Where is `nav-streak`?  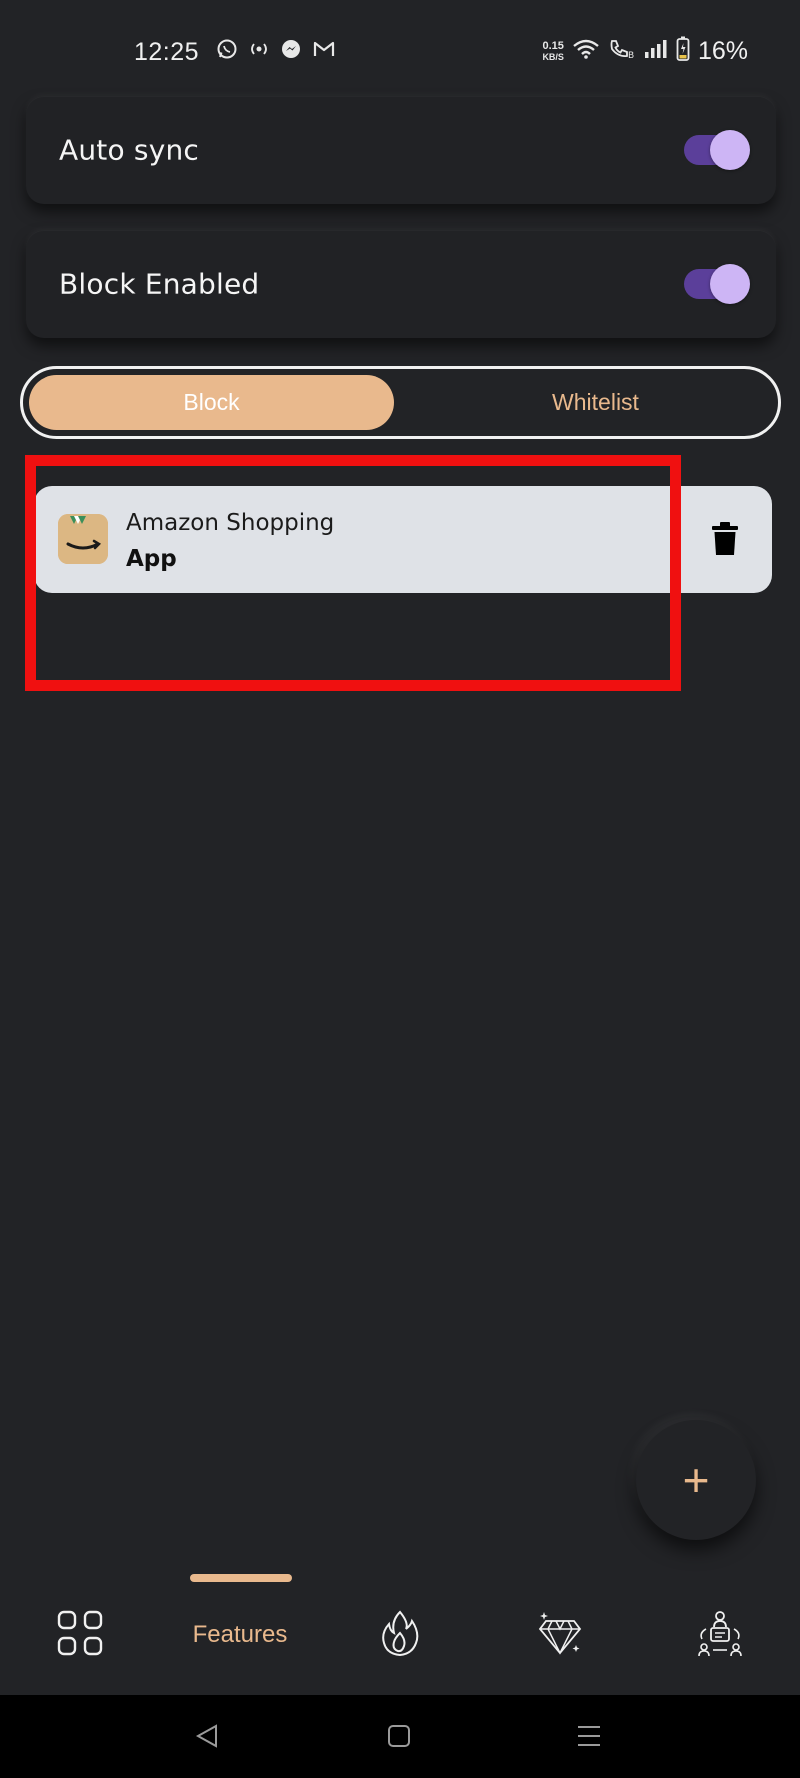
nav-streak is located at coordinates (400, 1635).